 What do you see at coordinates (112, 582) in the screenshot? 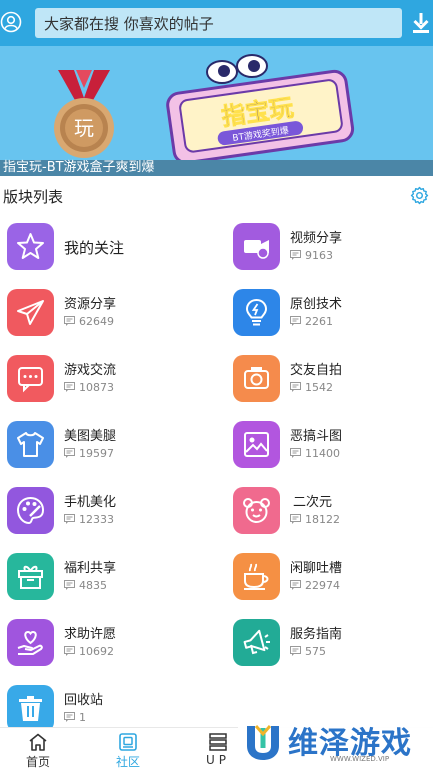
I see `board-item-welfare: 福利共享 4835` at bounding box center [112, 582].